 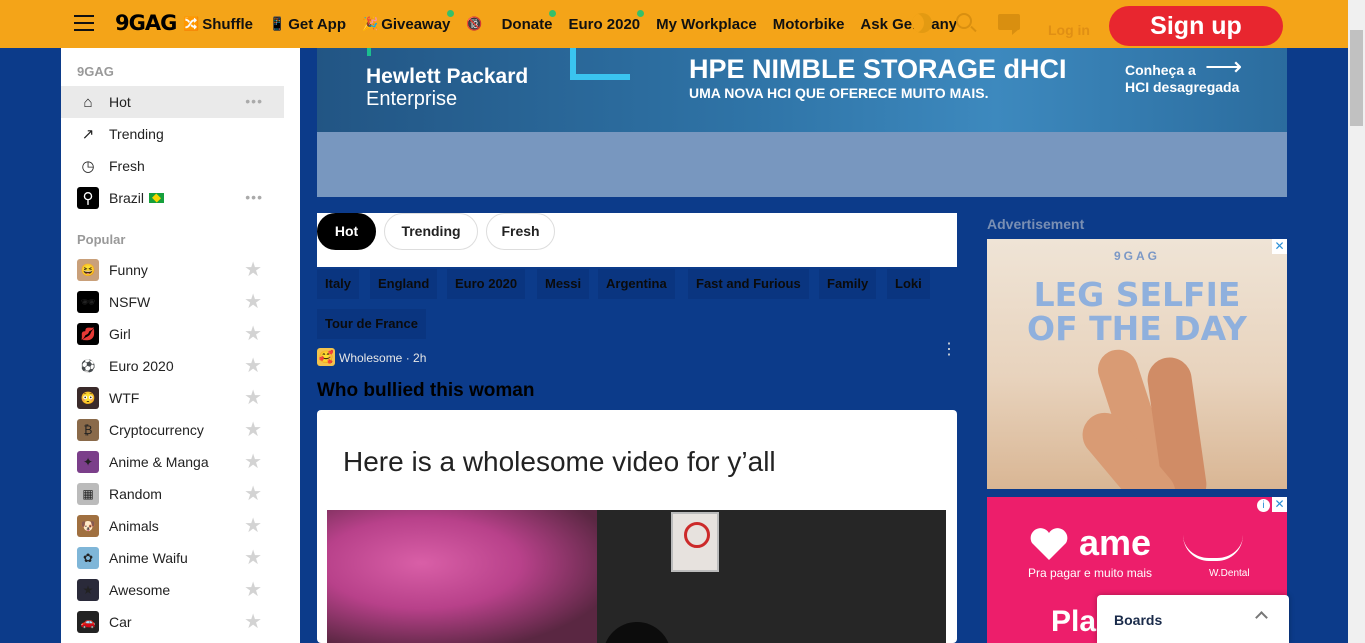 I want to click on sidebar-item-label: Animals, so click(x=134, y=526).